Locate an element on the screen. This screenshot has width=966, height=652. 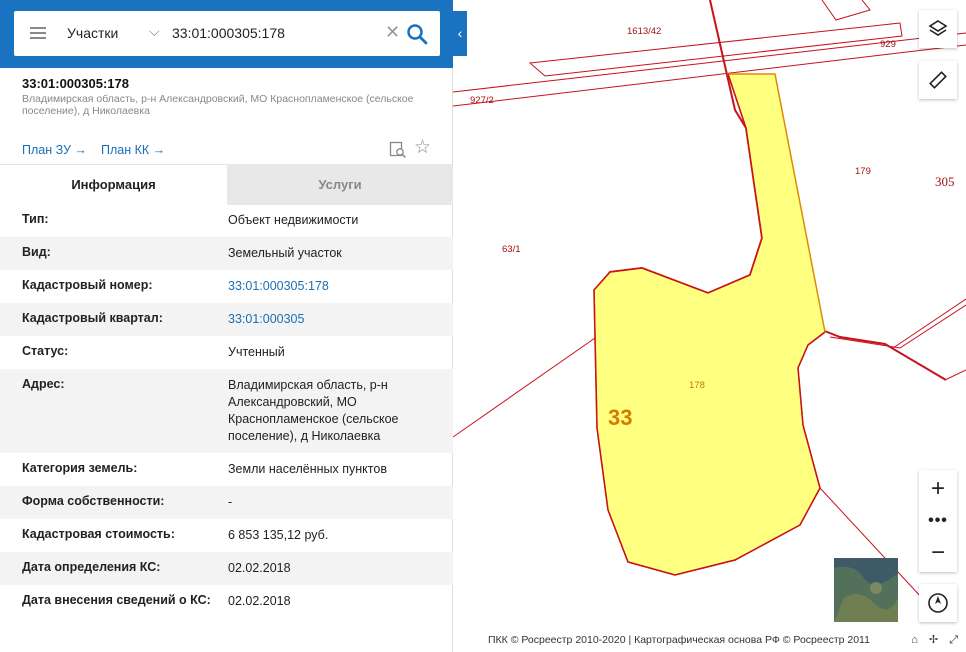
search-box: Участки ⌵ 33:01:000305:178 ✕ is located at coordinates (227, 33).